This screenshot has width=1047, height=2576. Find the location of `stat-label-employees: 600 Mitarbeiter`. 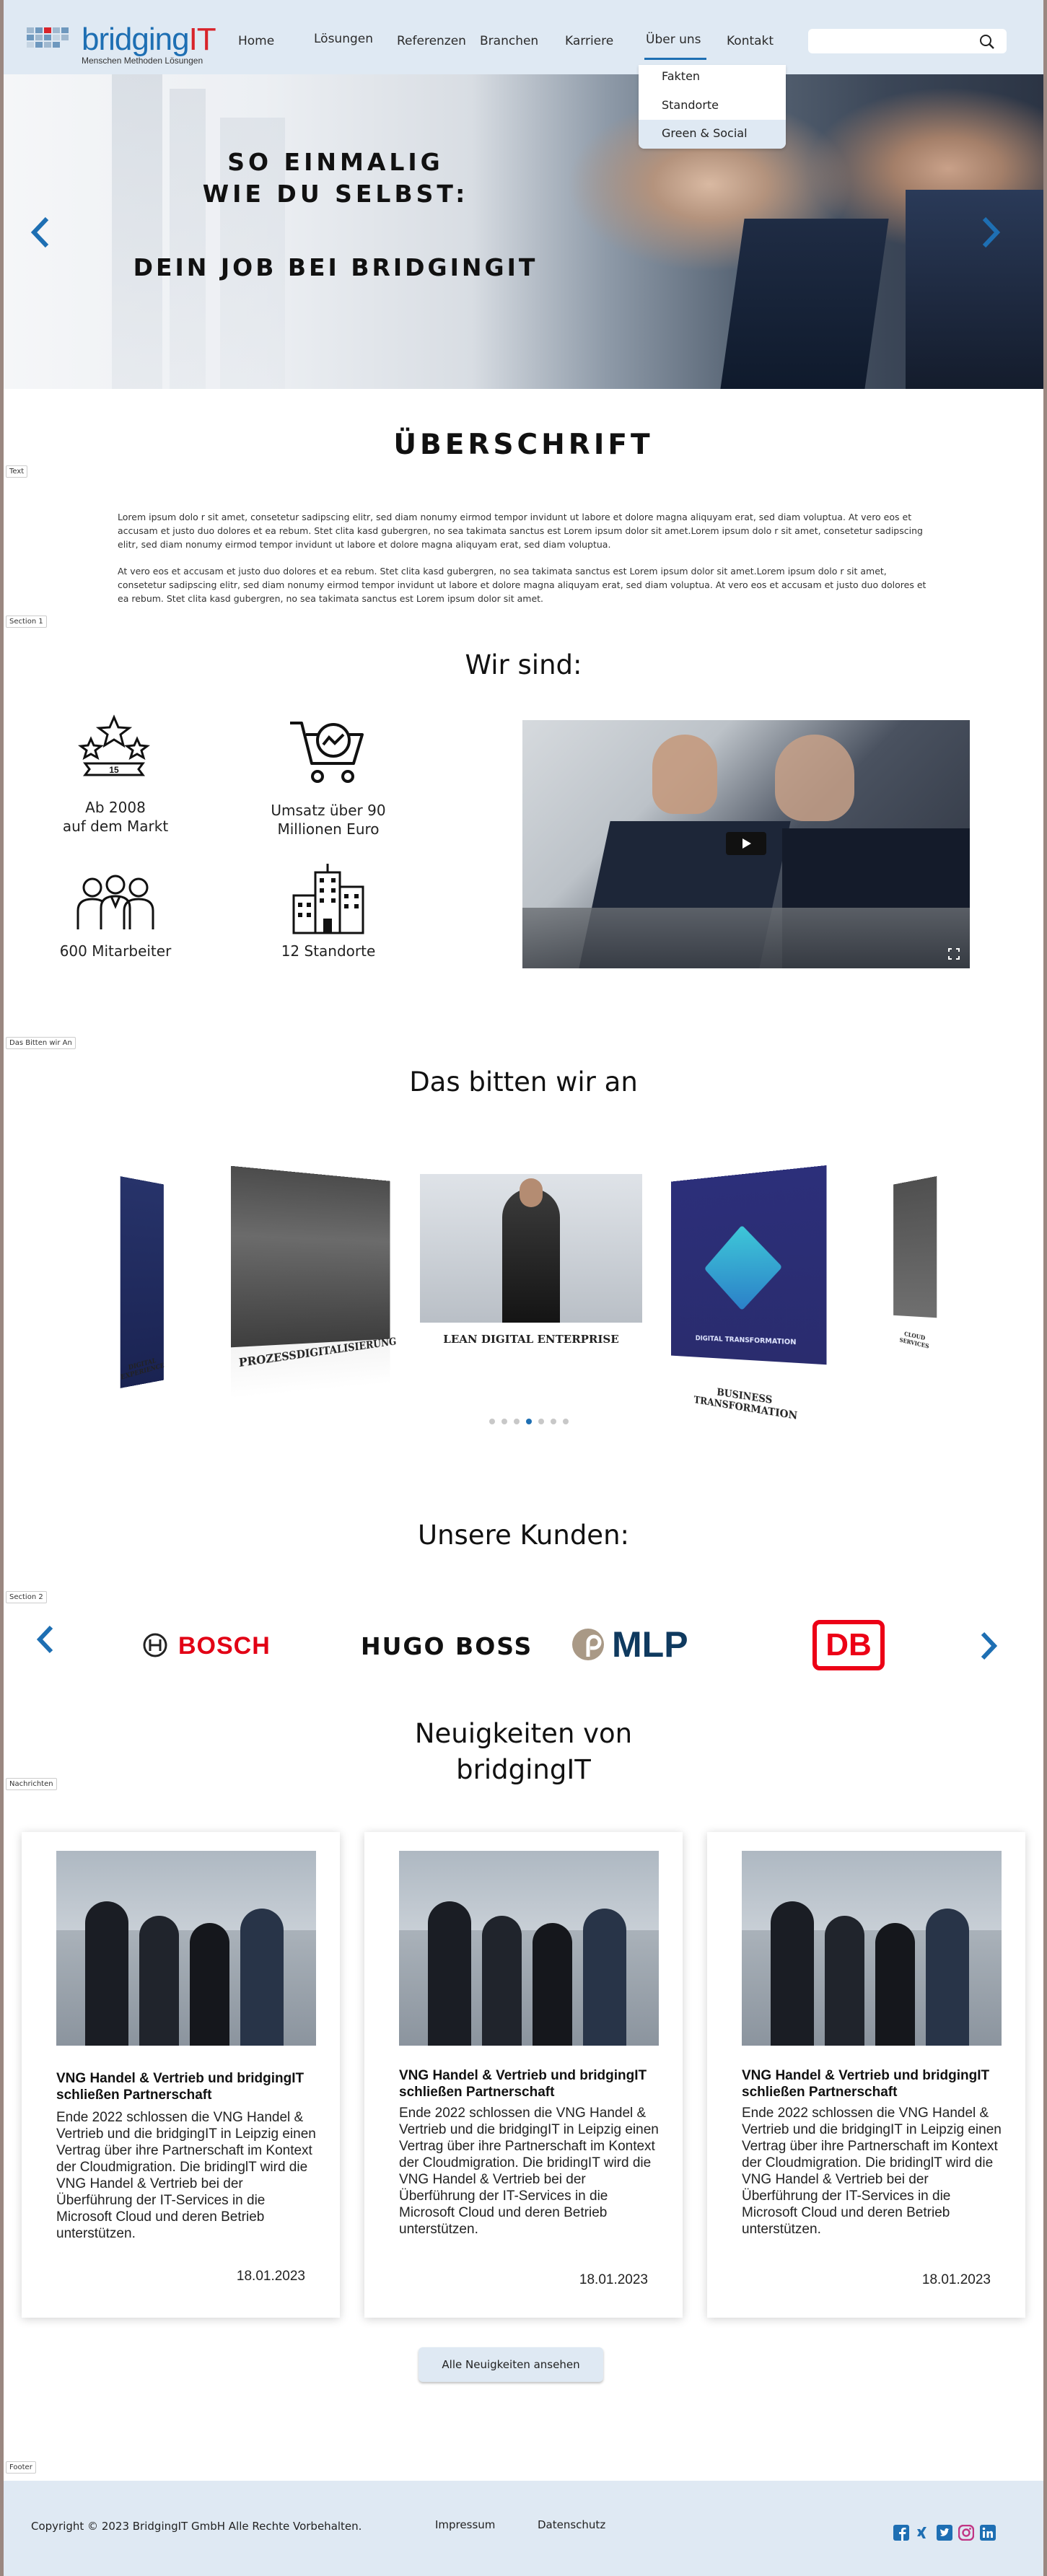

stat-label-employees: 600 Mitarbeiter is located at coordinates (115, 951).